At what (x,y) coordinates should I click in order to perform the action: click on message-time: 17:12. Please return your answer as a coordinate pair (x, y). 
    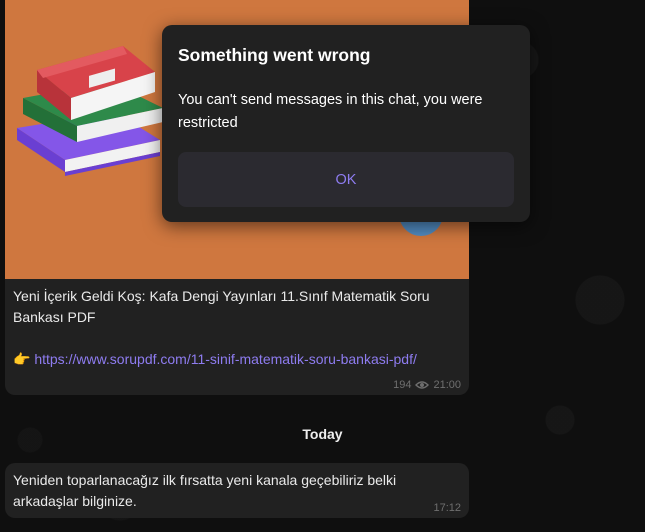
    Looking at the image, I should click on (447, 508).